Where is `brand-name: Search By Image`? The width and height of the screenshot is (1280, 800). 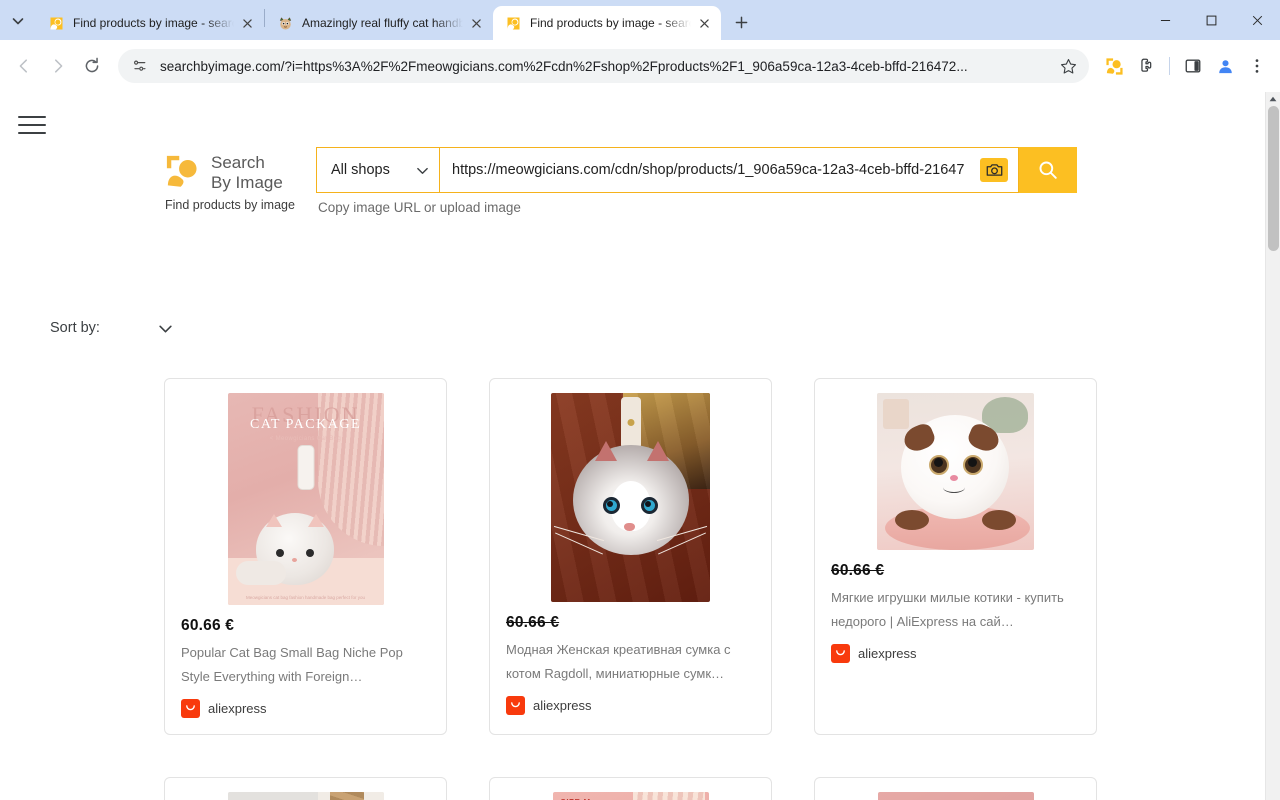 brand-name: Search By Image is located at coordinates (247, 173).